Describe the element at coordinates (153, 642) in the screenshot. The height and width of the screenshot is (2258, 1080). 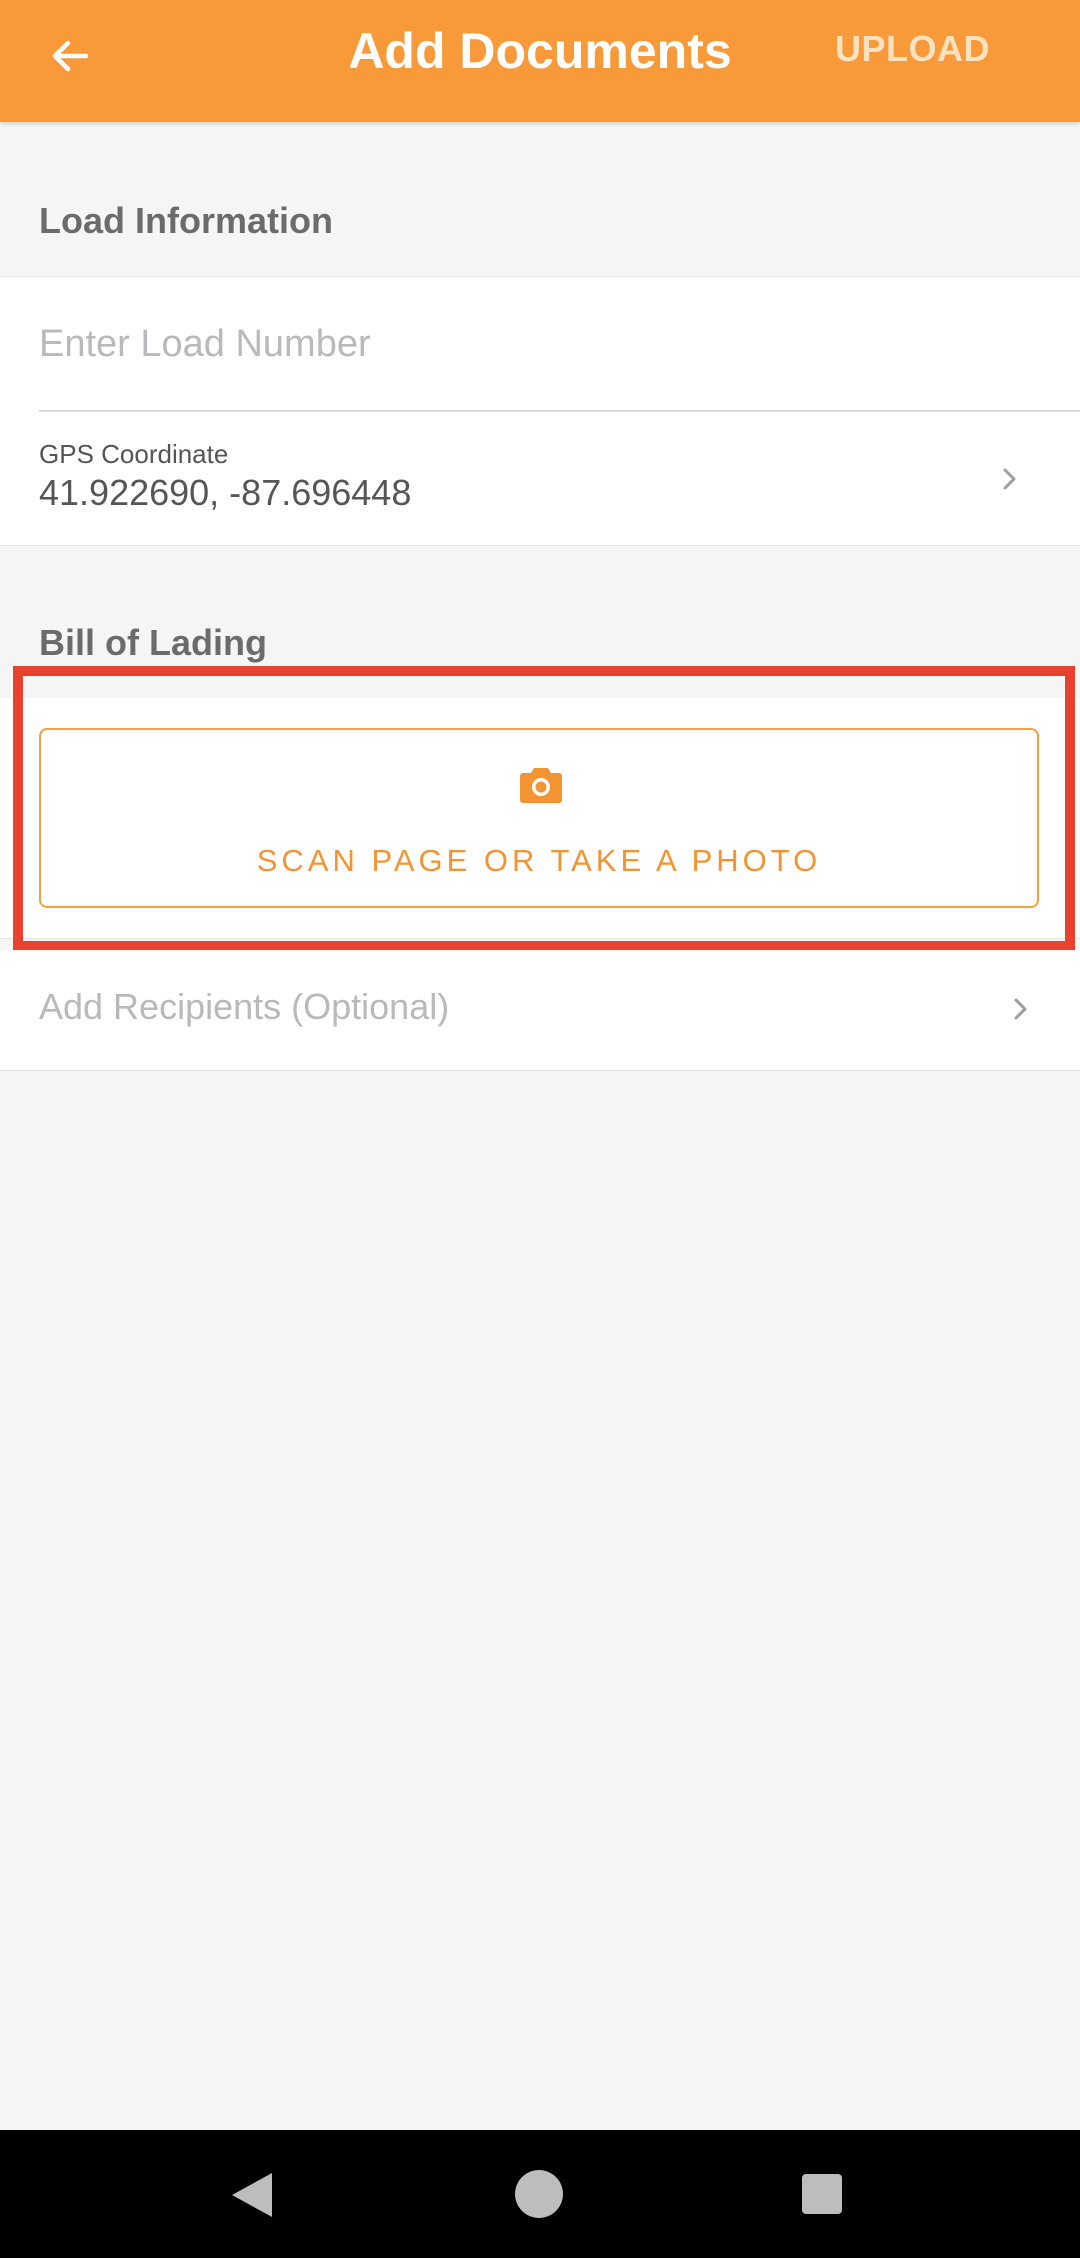
I see `bill-of-lading-header: Bill of Lading` at that location.